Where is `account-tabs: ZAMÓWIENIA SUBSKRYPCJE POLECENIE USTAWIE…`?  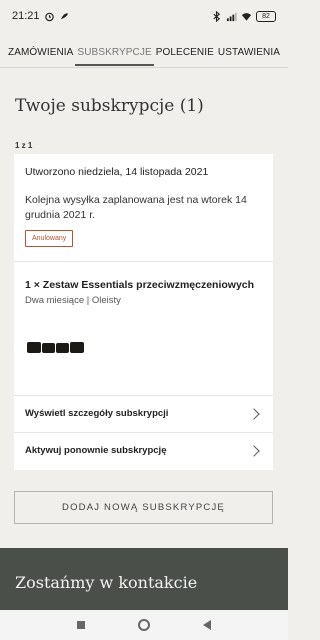 account-tabs: ZAMÓWIENIA SUBSKRYPCJE POLECENIE USTAWIE… is located at coordinates (144, 53).